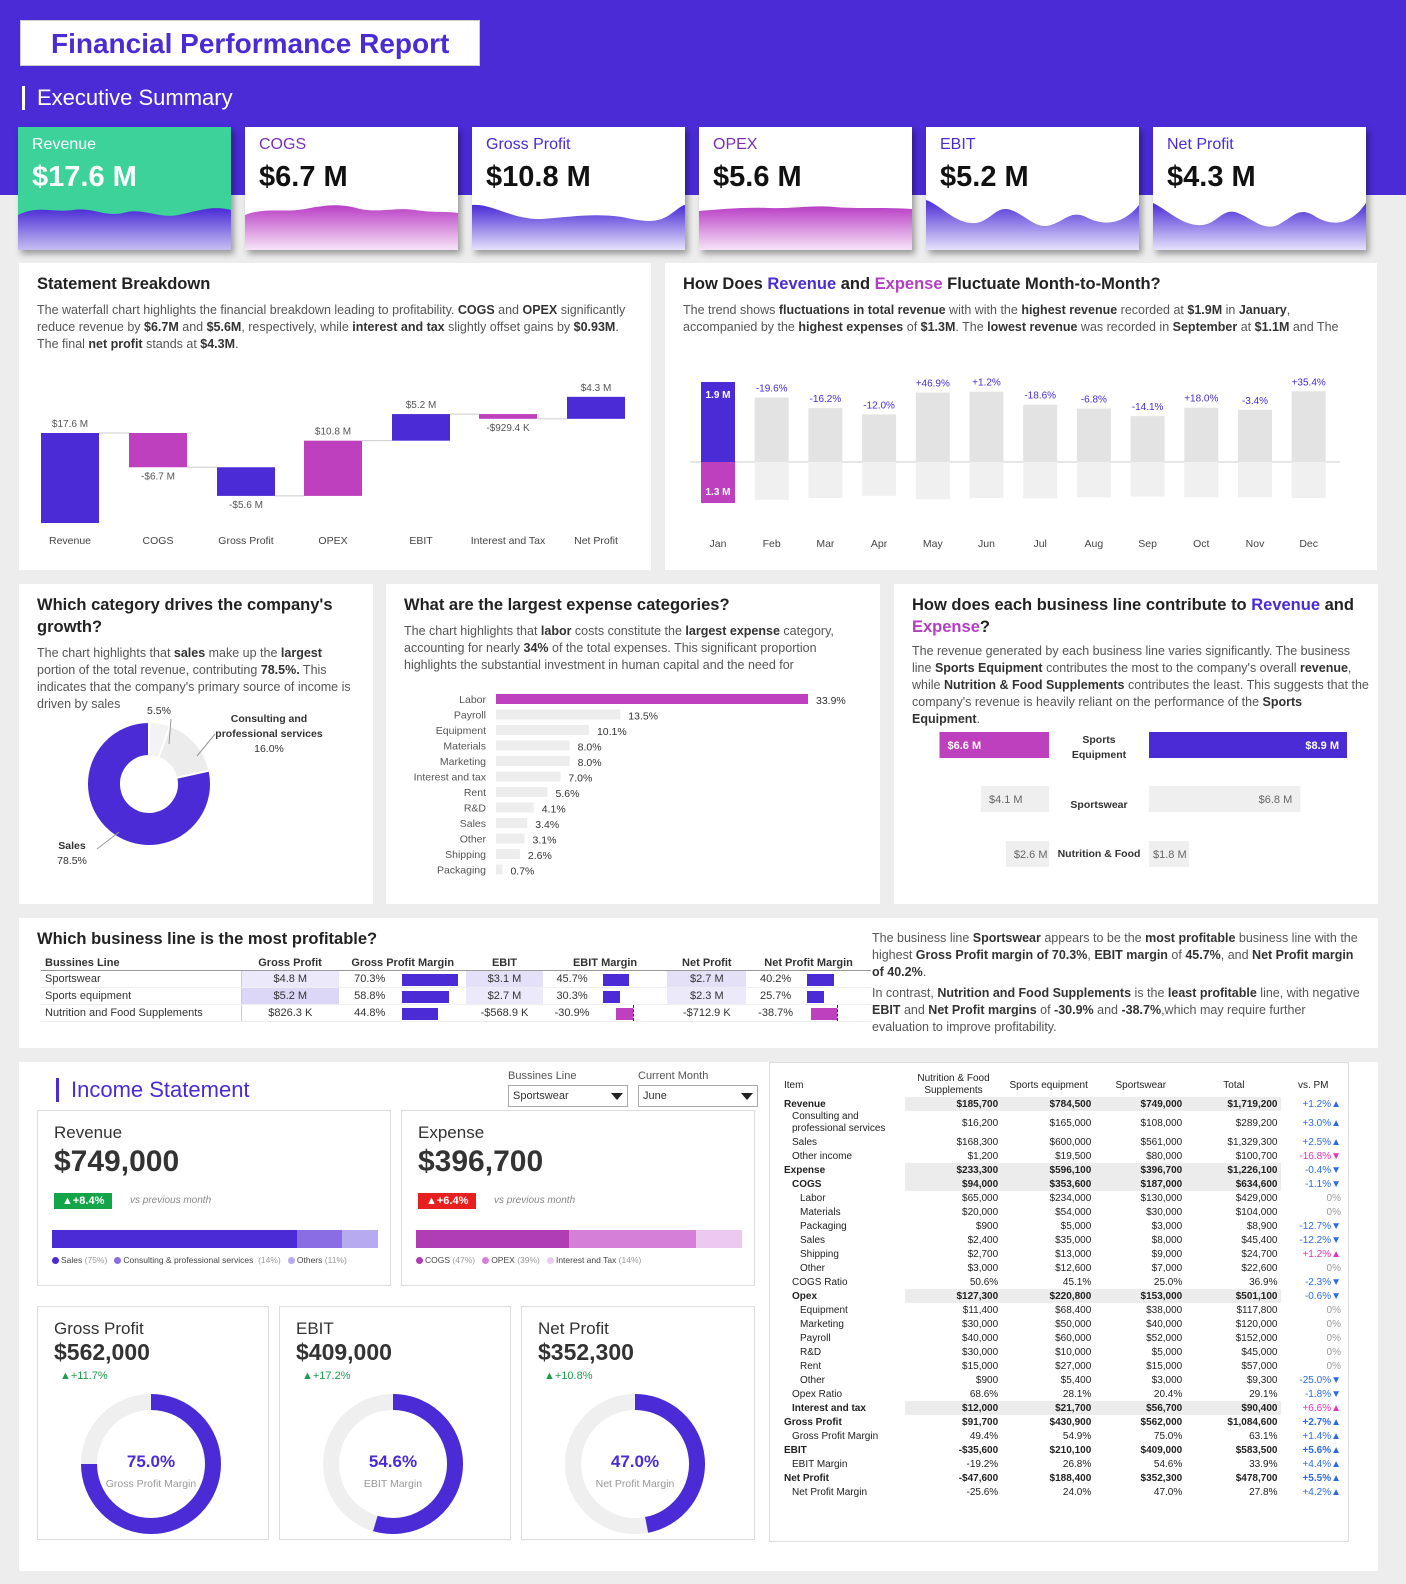 The width and height of the screenshot is (1406, 1584). I want to click on table-cell: $8,000, so click(1167, 1240).